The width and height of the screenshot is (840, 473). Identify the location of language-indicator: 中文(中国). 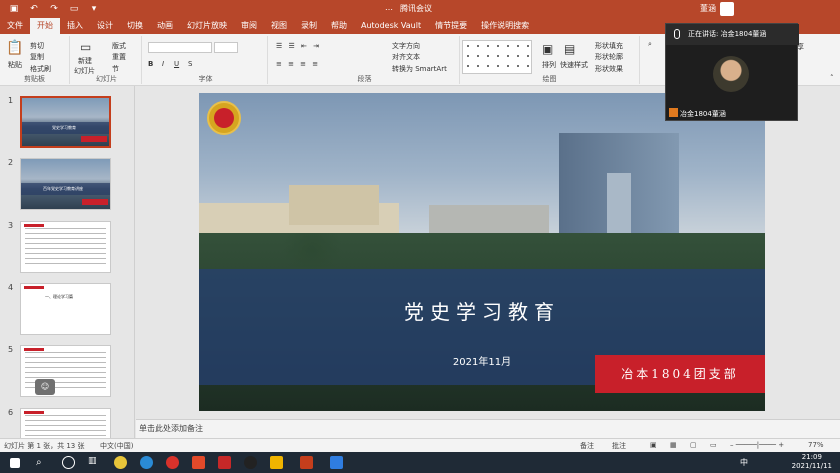
(116, 446).